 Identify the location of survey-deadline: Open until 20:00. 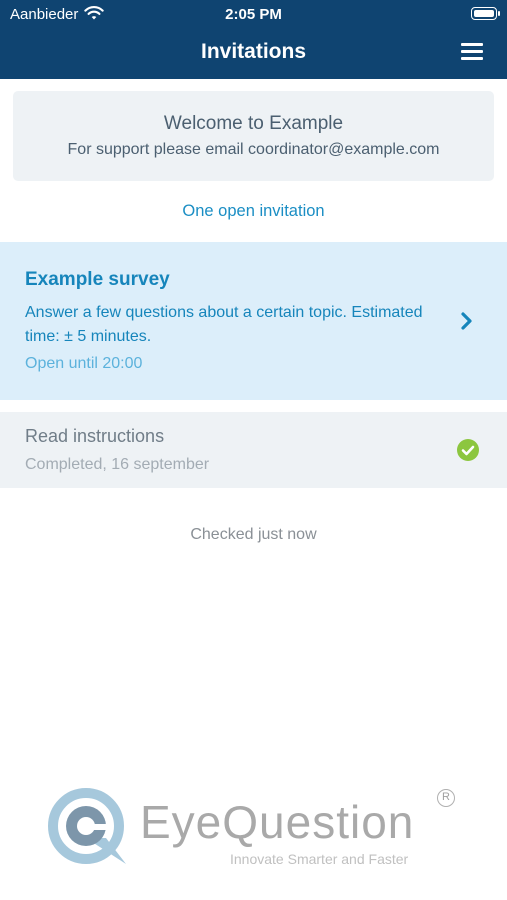
(84, 363).